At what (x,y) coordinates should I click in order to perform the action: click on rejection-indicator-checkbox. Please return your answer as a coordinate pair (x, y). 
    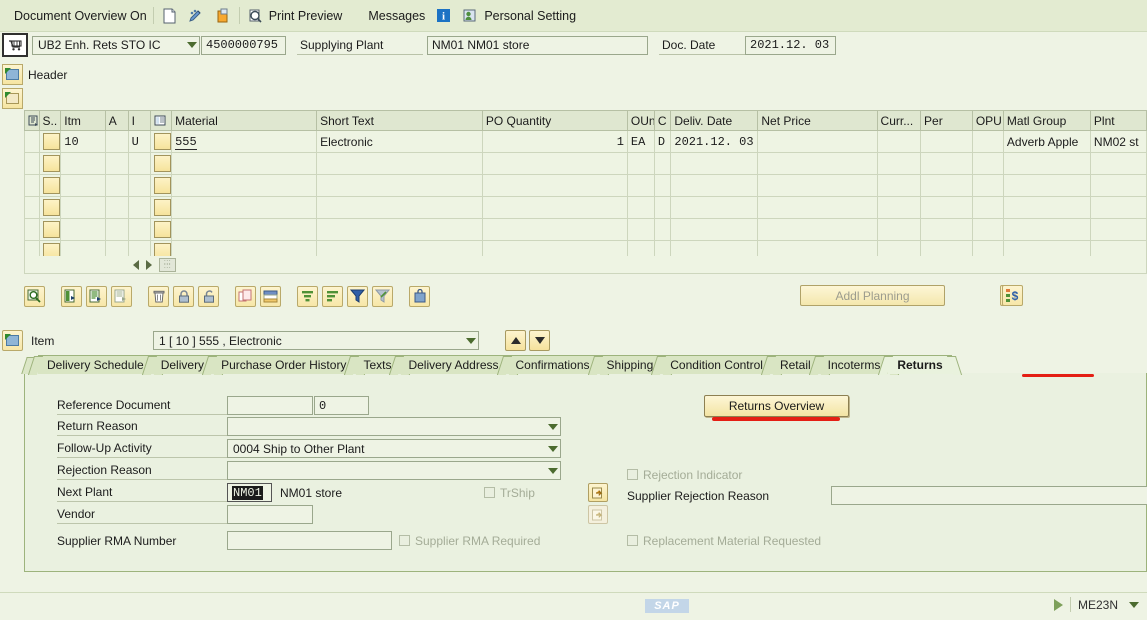
    Looking at the image, I should click on (632, 474).